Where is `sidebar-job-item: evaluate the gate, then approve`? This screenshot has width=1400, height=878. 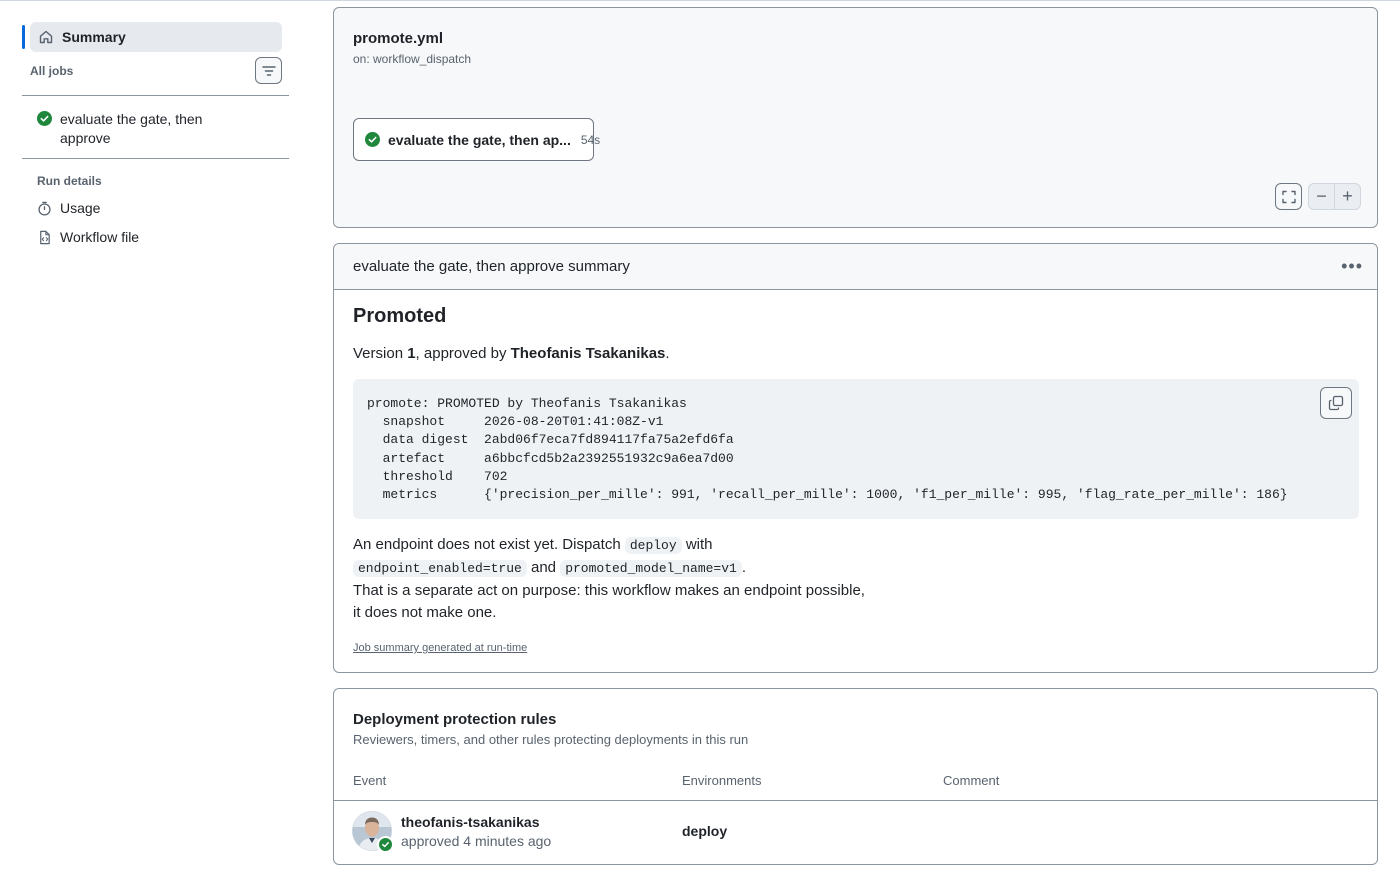
sidebar-job-item: evaluate the gate, then approve is located at coordinates (157, 129).